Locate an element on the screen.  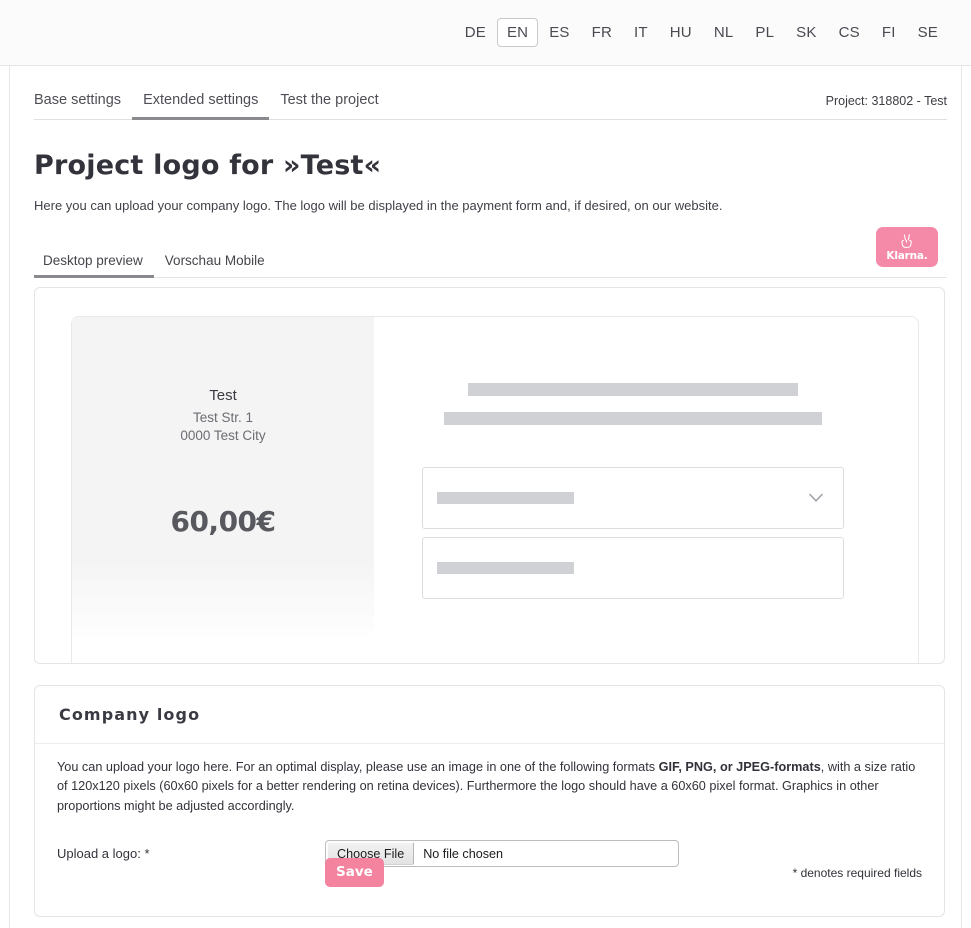
save-row: Save * denotes required fields is located at coordinates (489, 873).